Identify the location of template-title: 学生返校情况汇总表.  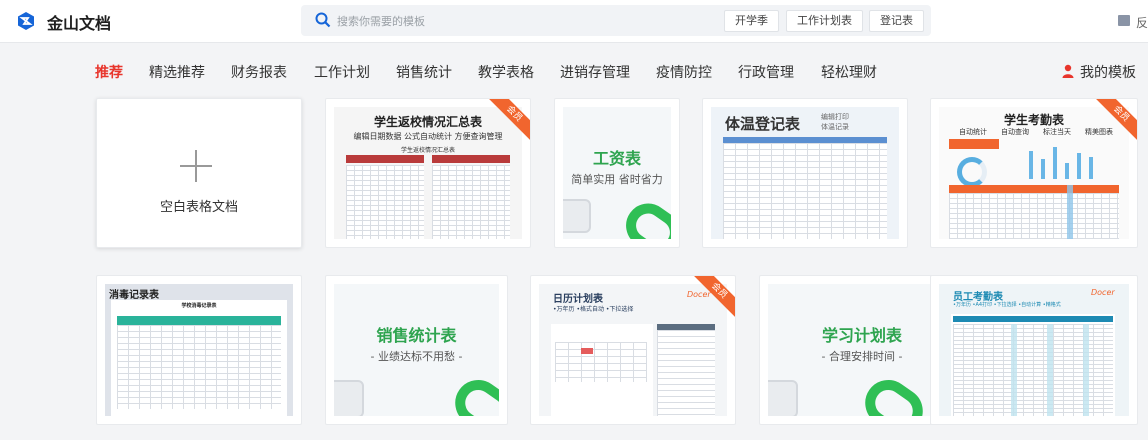
(427, 122).